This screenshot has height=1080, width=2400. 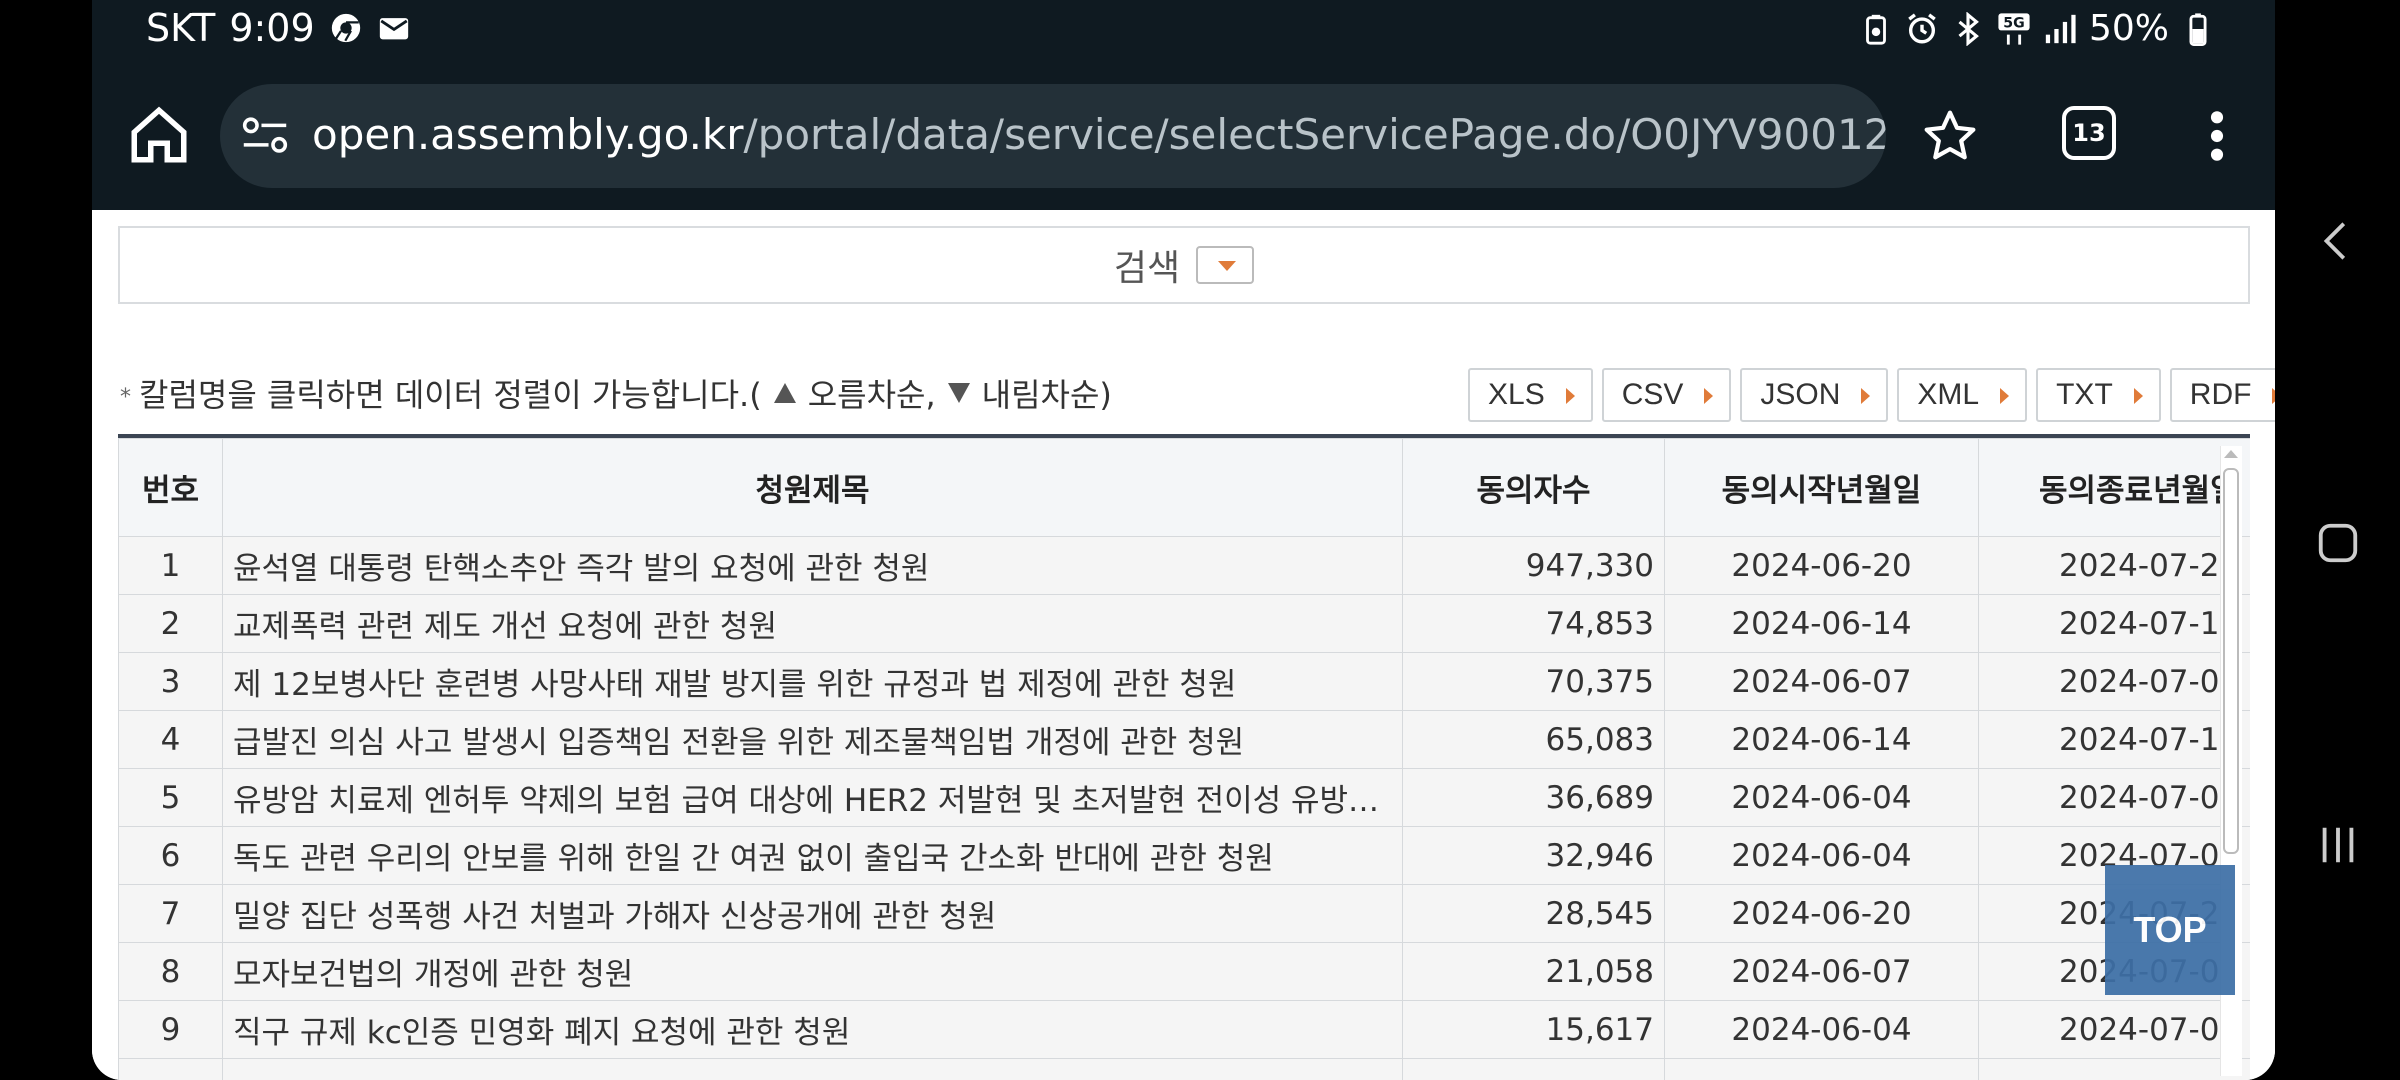 I want to click on site-settings-icon, so click(x=265, y=136).